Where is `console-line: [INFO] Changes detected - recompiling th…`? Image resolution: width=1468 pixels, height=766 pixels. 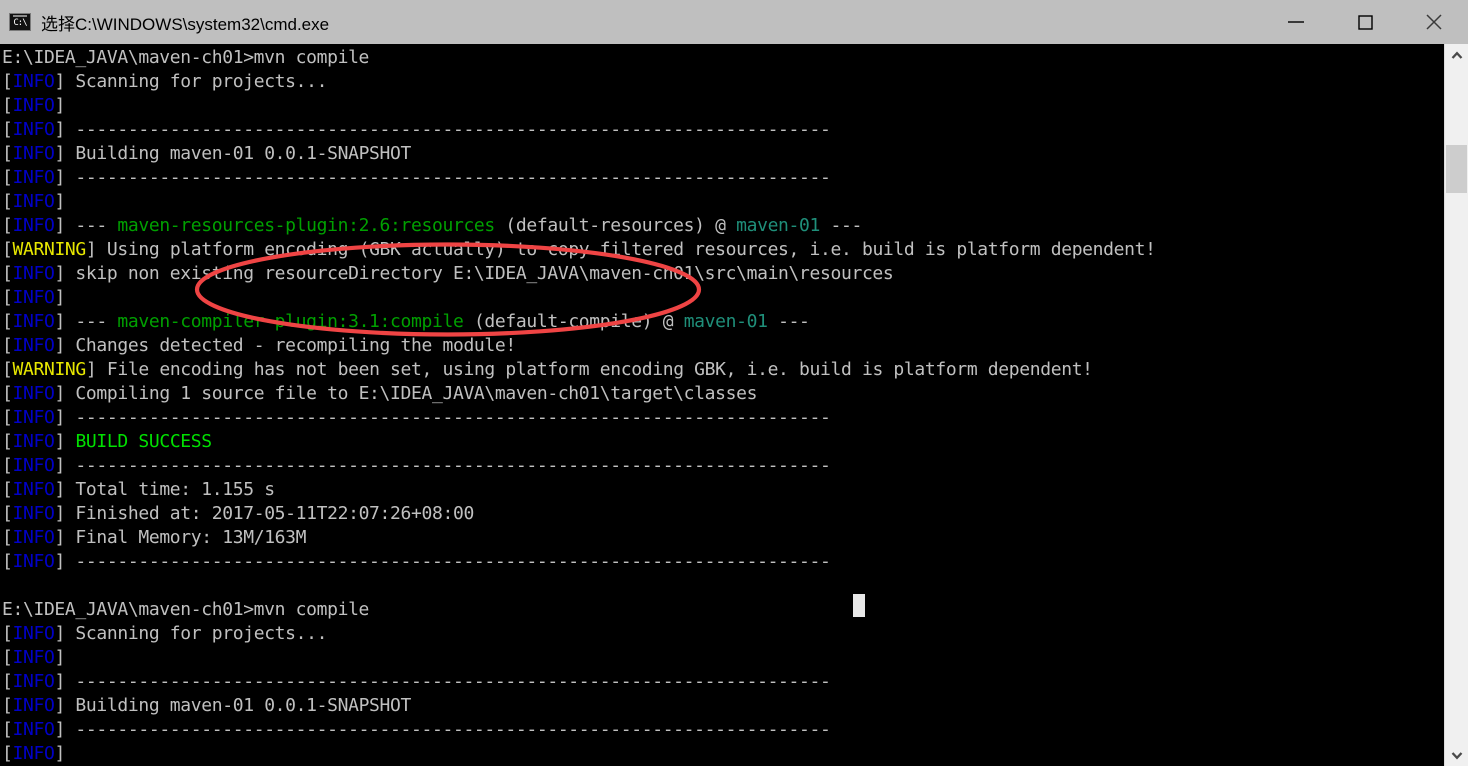
console-line: [INFO] Changes detected - recompiling th… is located at coordinates (723, 346).